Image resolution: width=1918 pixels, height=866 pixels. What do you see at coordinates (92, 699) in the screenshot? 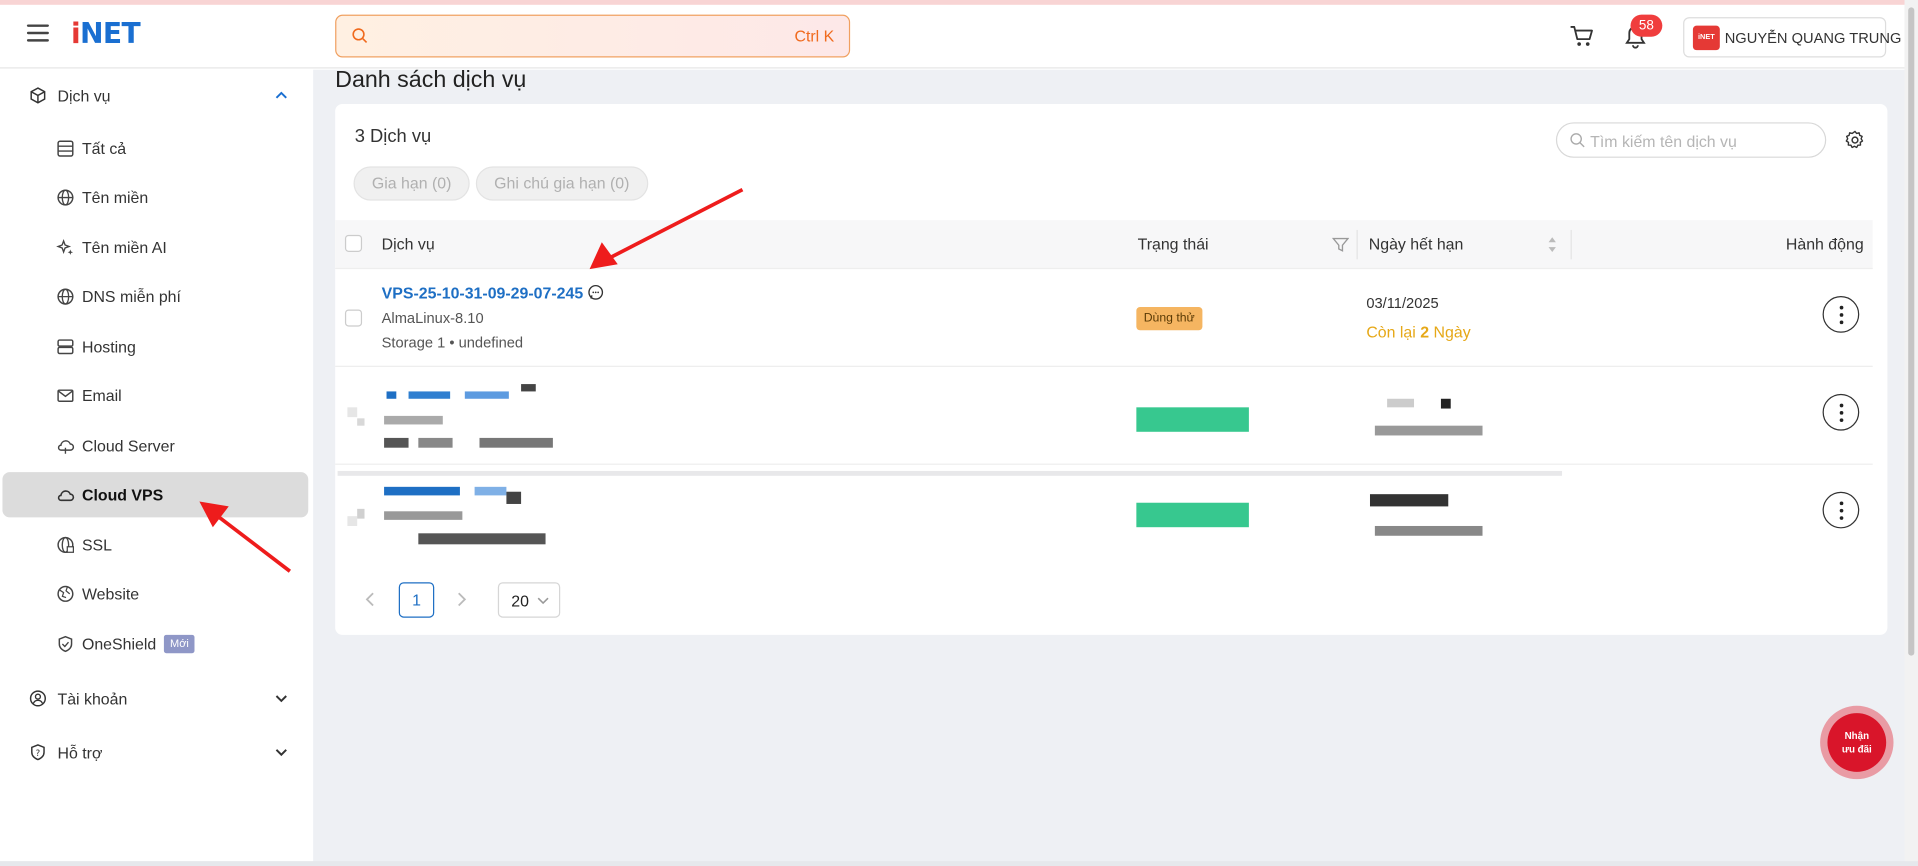
I see `sidebar-group-label: Tài khoản` at bounding box center [92, 699].